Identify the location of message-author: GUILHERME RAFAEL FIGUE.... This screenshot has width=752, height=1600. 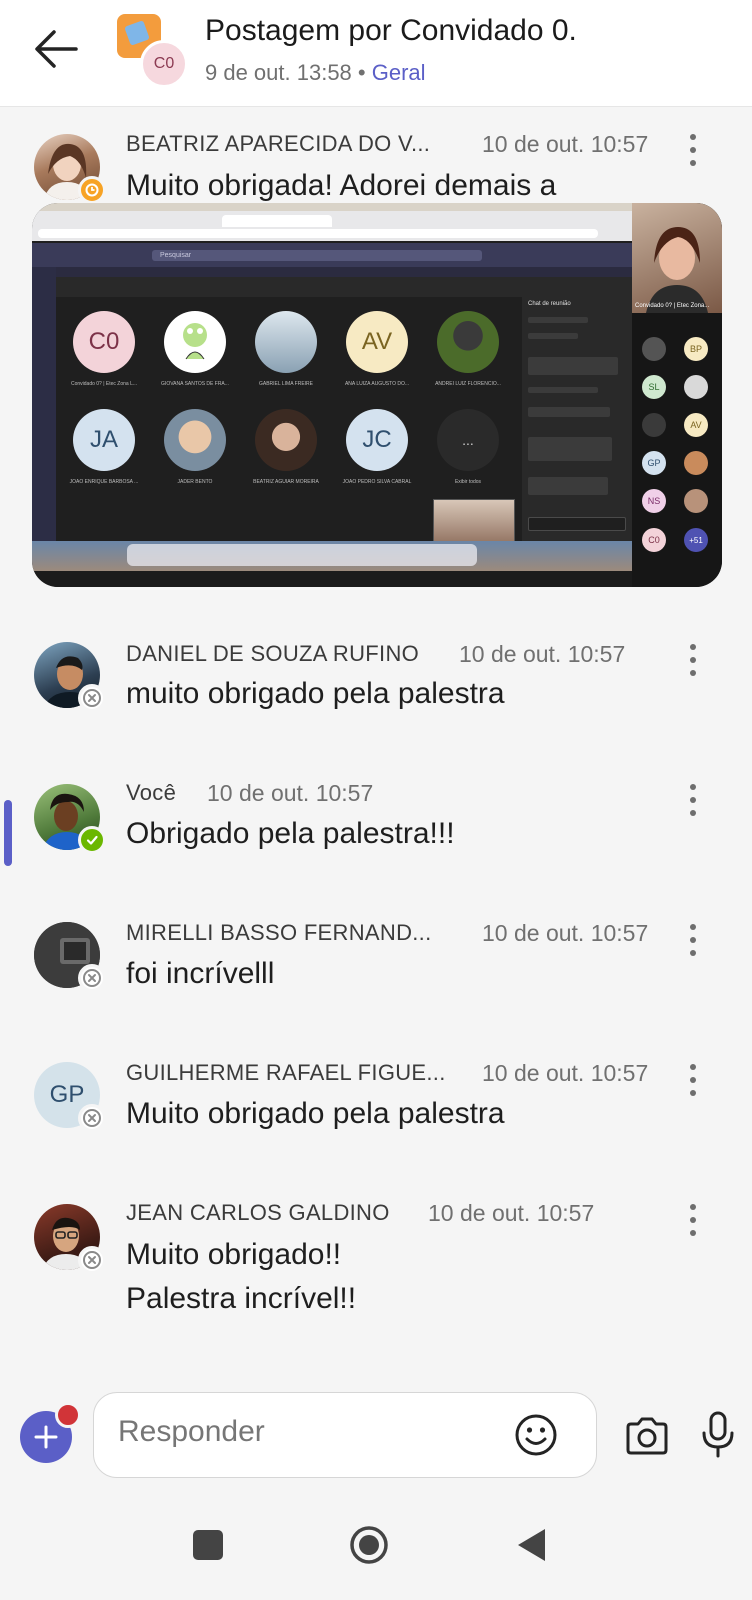
(286, 1072).